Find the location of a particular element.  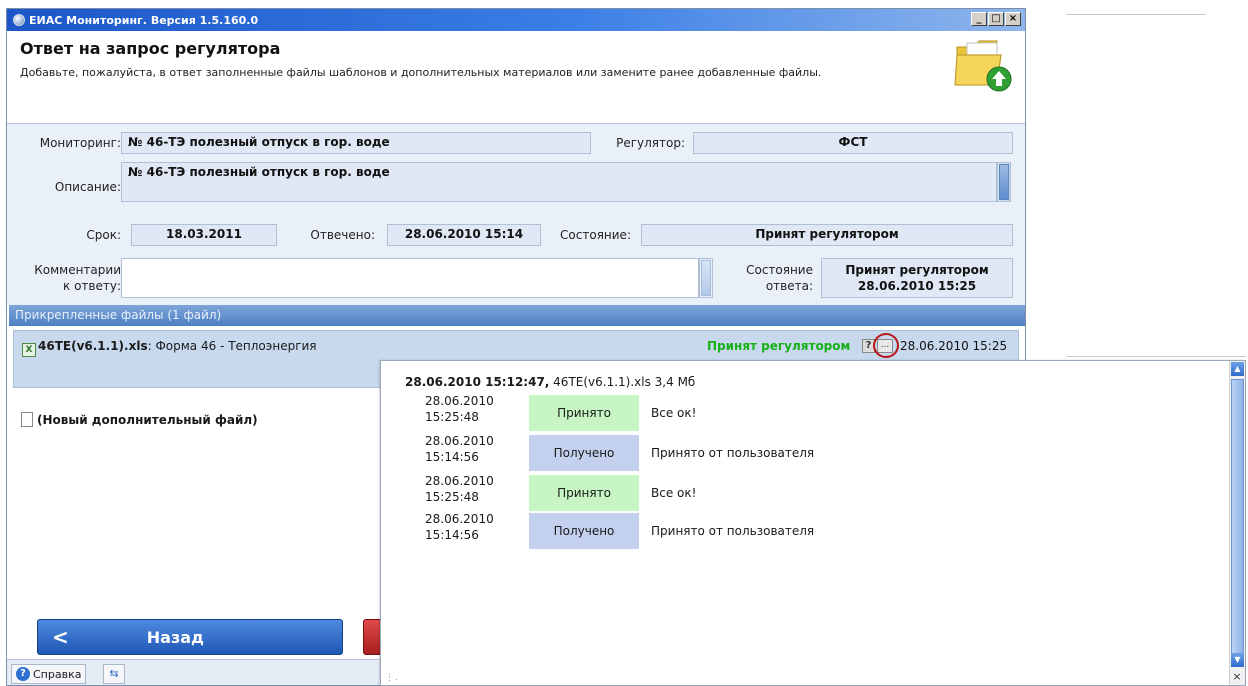

comment-label-line1: Комментарии is located at coordinates (77, 270).